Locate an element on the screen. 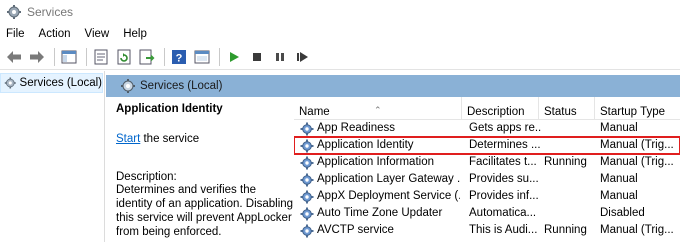  properties-icon is located at coordinates (101, 57).